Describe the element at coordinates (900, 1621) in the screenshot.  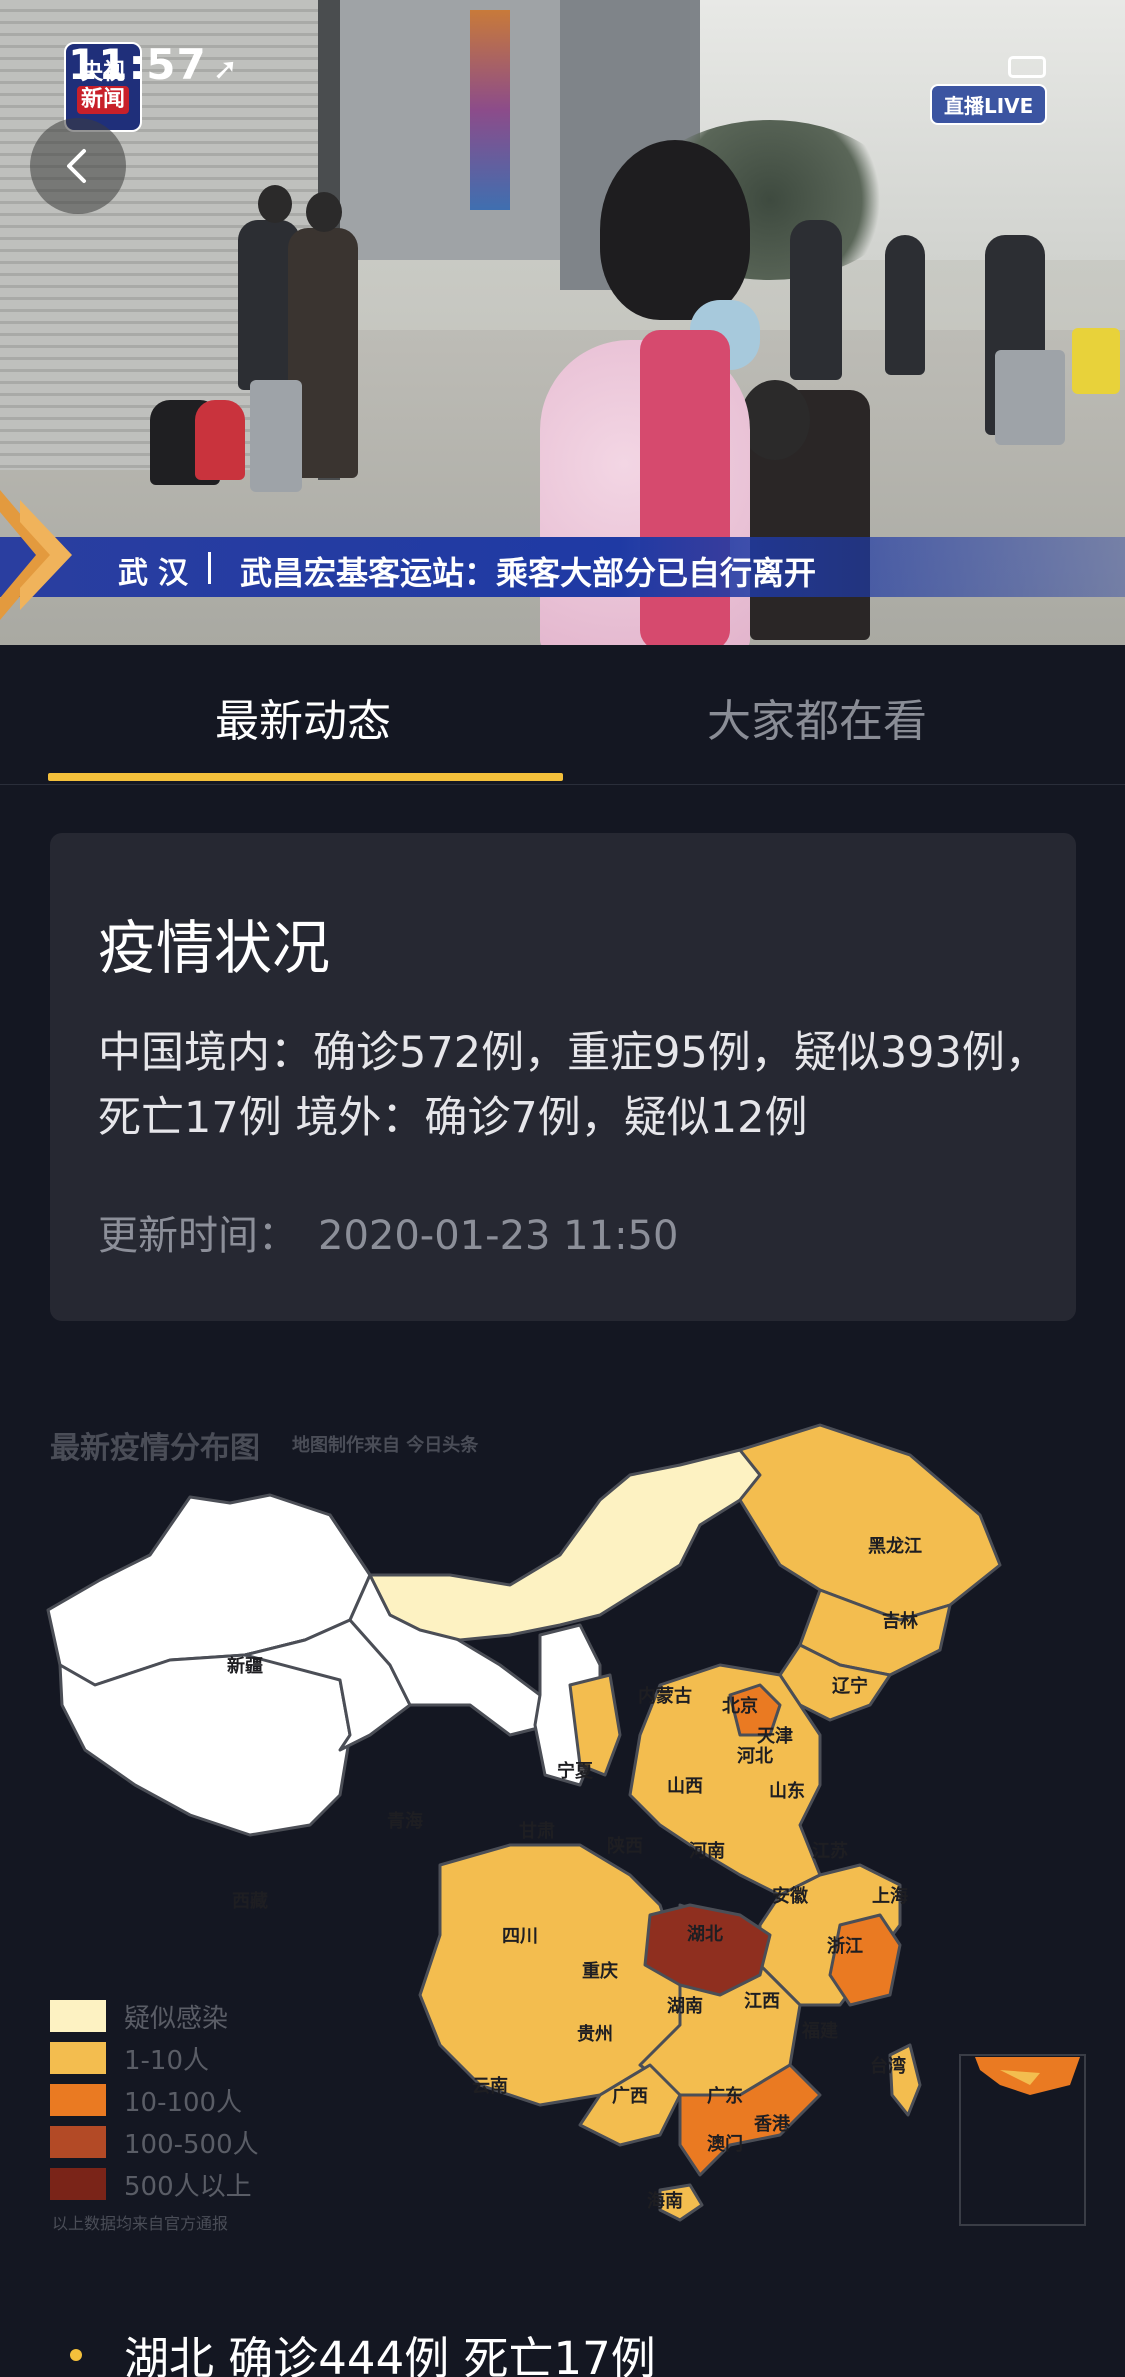
I see `map-province-label: 吉林` at that location.